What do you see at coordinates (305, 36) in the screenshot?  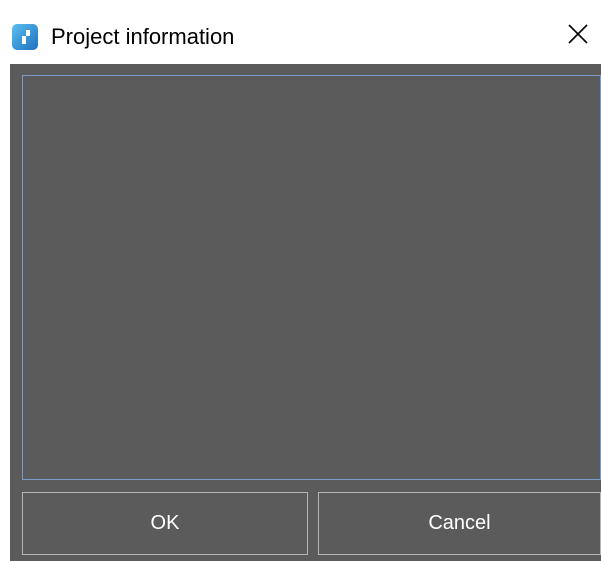 I see `title-bar: Project information` at bounding box center [305, 36].